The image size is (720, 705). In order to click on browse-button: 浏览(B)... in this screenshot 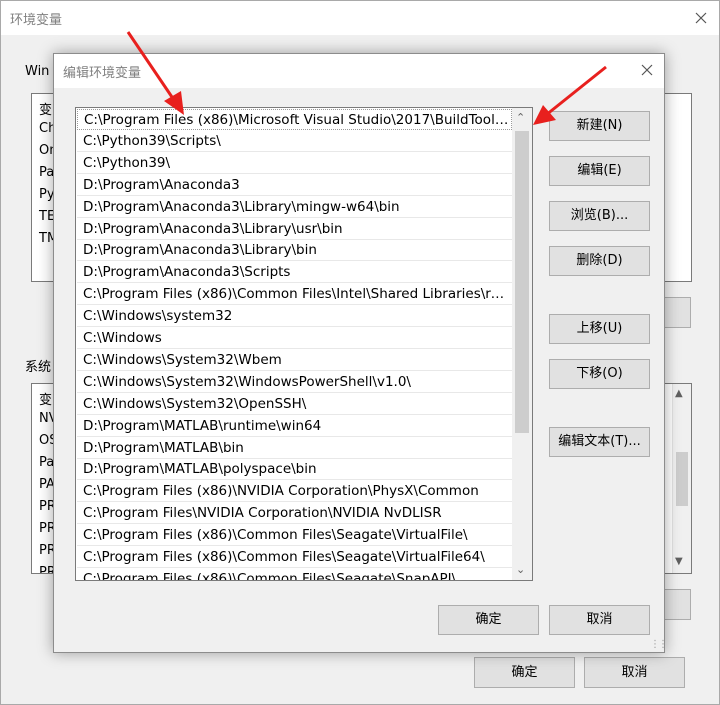, I will do `click(599, 216)`.